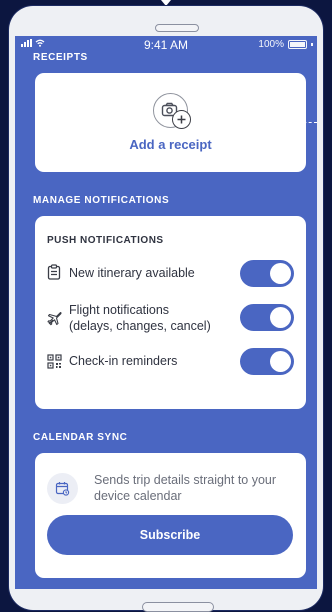 This screenshot has width=332, height=612. Describe the element at coordinates (62, 488) in the screenshot. I see `calendar-sync-icon` at that location.